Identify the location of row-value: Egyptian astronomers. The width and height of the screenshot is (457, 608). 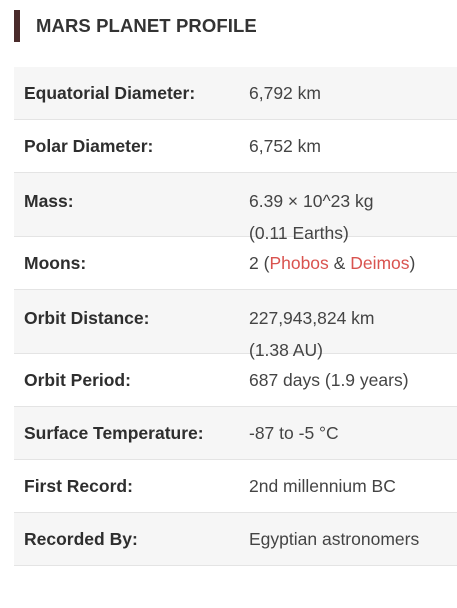
(334, 539).